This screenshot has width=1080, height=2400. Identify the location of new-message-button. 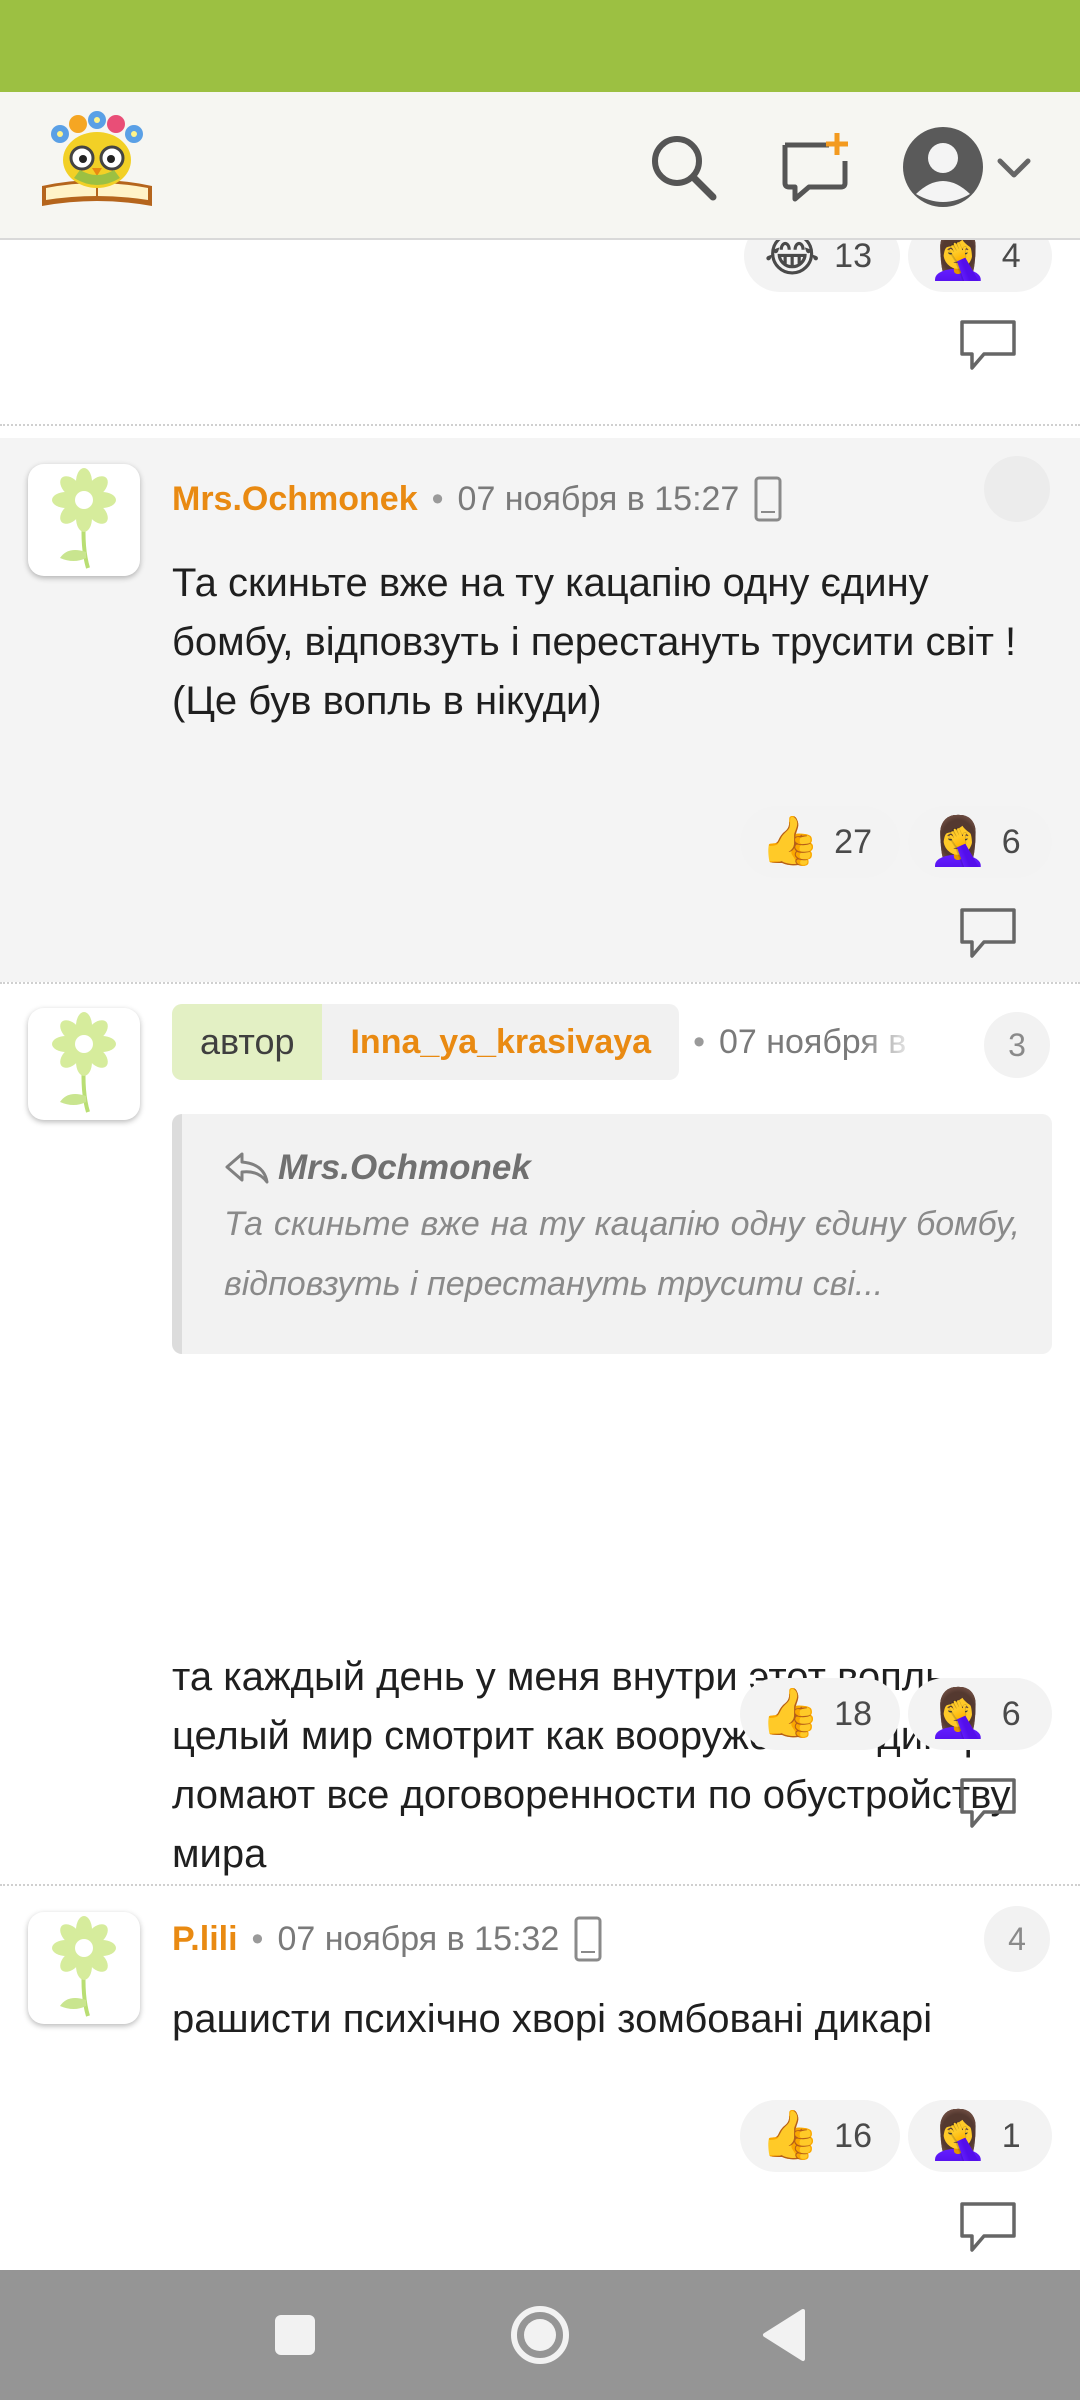
(815, 167).